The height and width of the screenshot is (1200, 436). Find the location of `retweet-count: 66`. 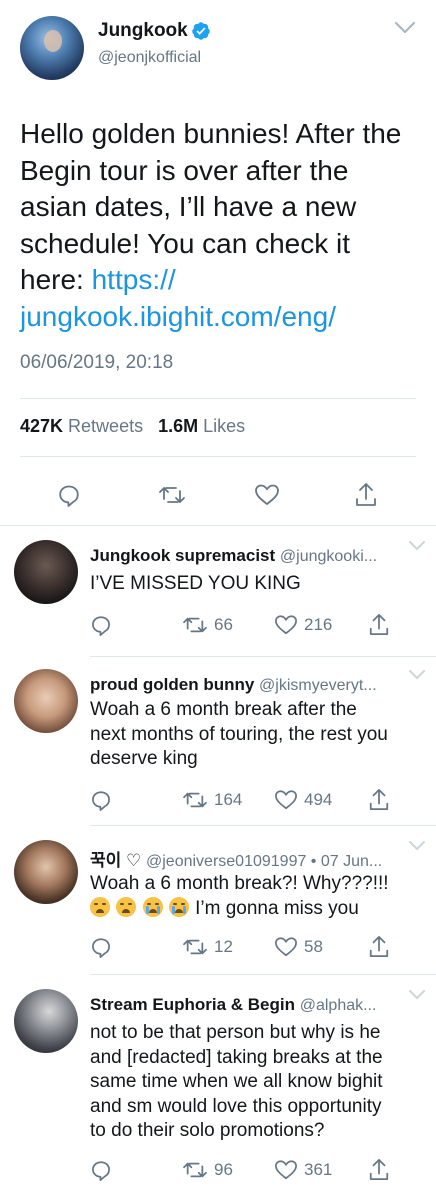

retweet-count: 66 is located at coordinates (223, 624).